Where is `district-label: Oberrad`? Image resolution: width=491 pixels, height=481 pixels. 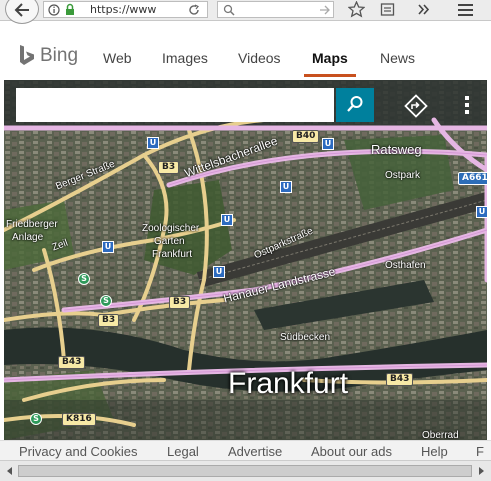 district-label: Oberrad is located at coordinates (440, 435).